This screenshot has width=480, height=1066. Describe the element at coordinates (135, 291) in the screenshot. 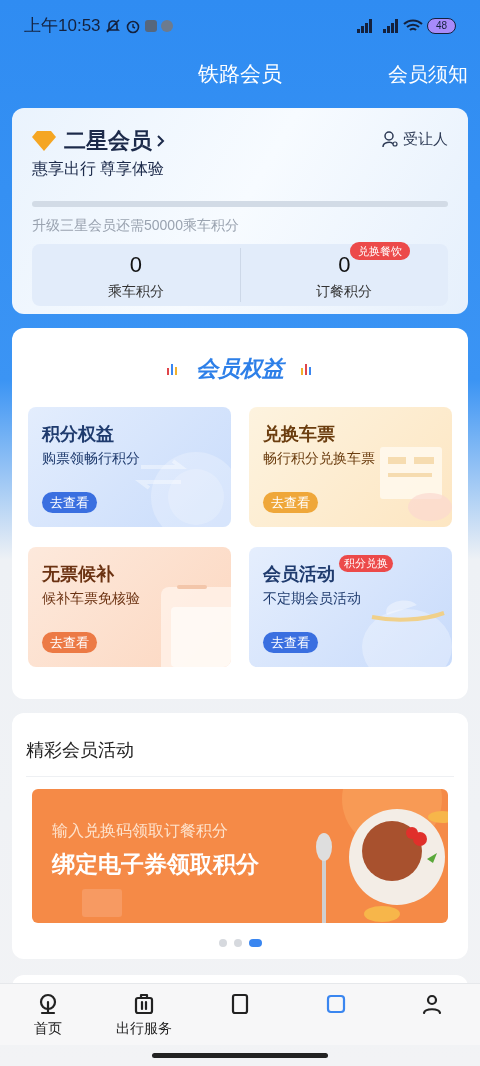

I see `points-label: 乘车积分` at that location.